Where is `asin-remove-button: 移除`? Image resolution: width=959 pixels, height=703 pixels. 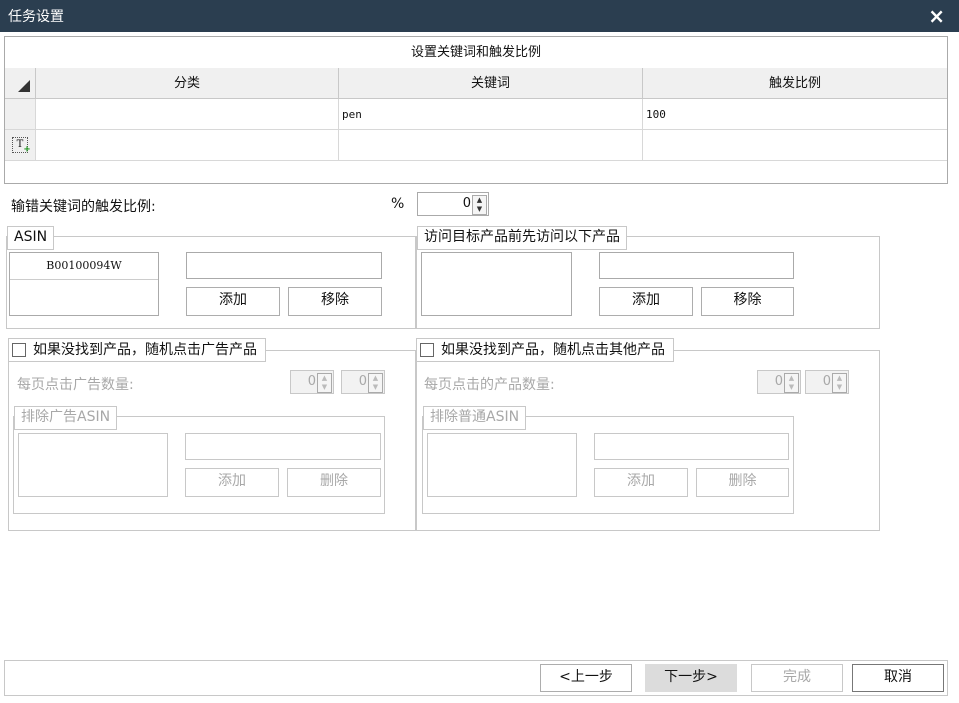 asin-remove-button: 移除 is located at coordinates (335, 301).